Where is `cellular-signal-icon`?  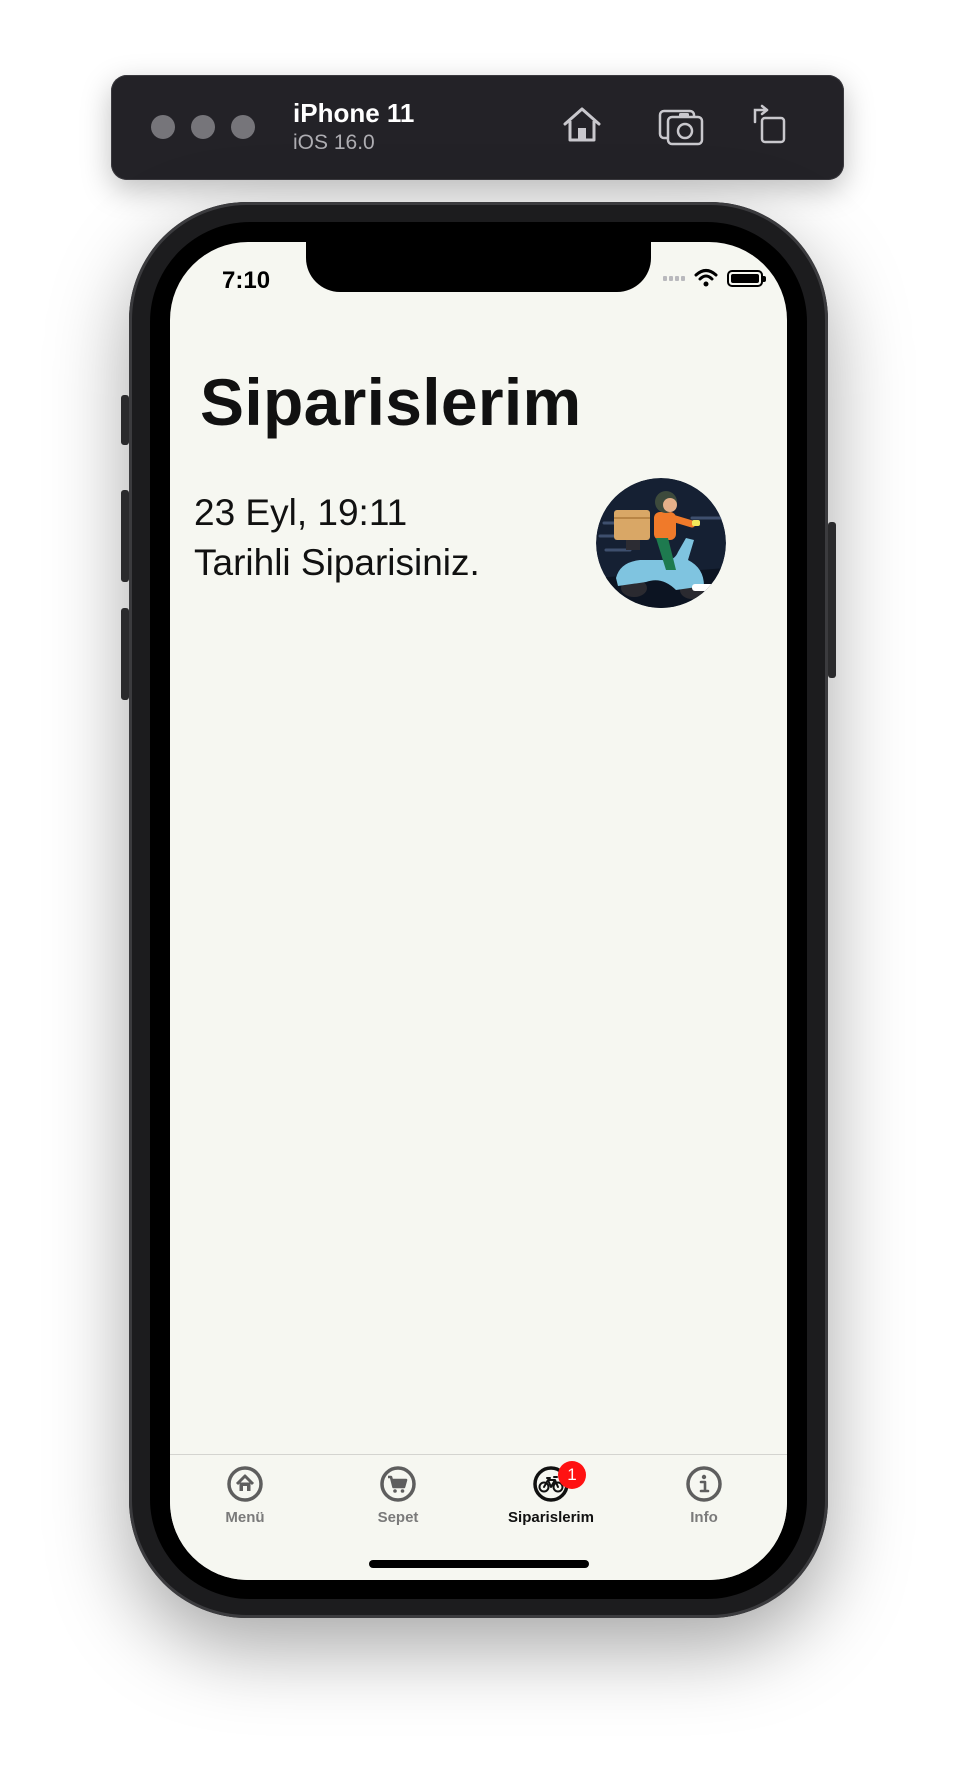 cellular-signal-icon is located at coordinates (674, 278).